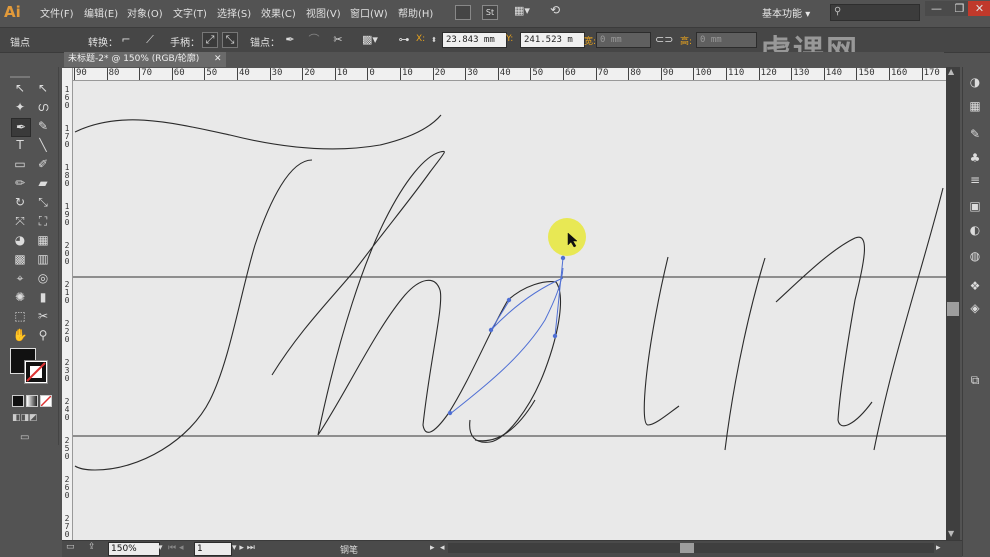  What do you see at coordinates (20, 107) in the screenshot?
I see `magic-wand-icon: ✦` at bounding box center [20, 107].